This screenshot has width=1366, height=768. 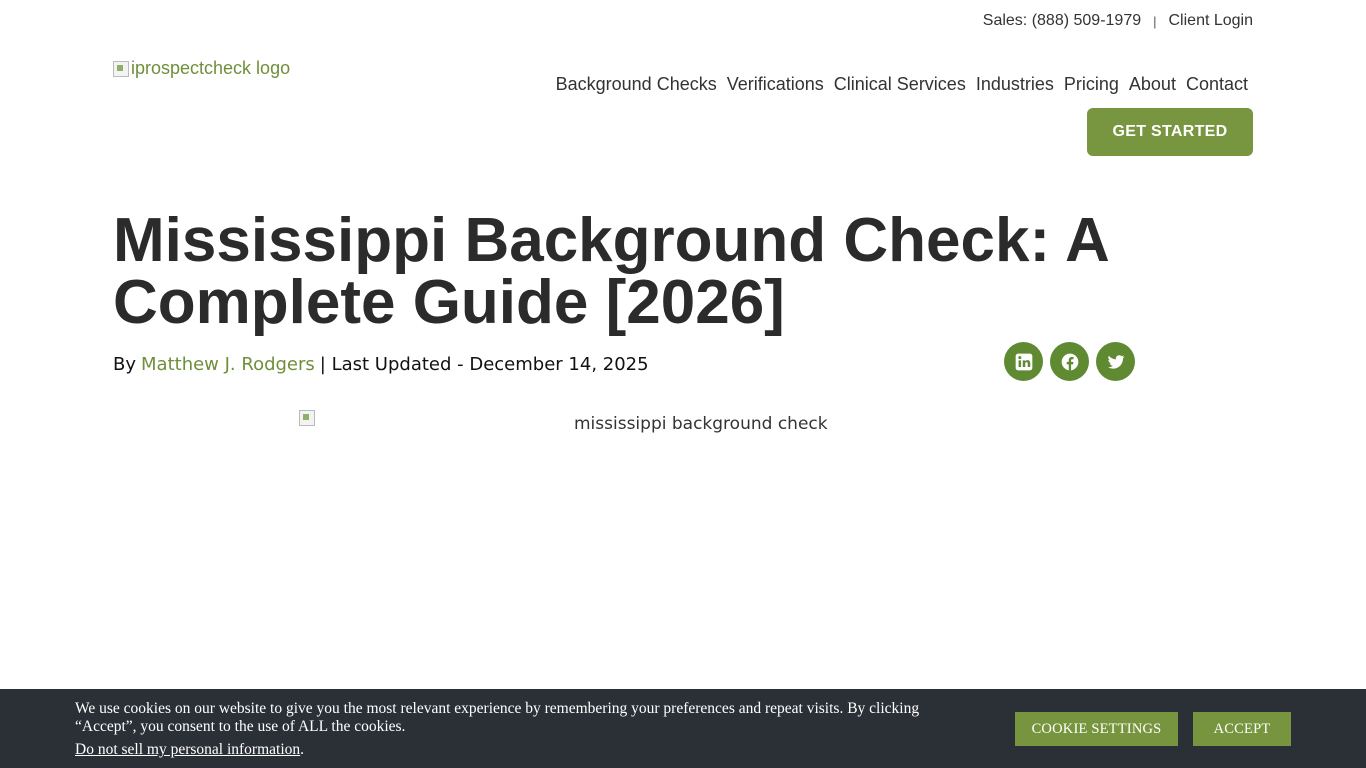 I want to click on facebook-icon, so click(x=1069, y=361).